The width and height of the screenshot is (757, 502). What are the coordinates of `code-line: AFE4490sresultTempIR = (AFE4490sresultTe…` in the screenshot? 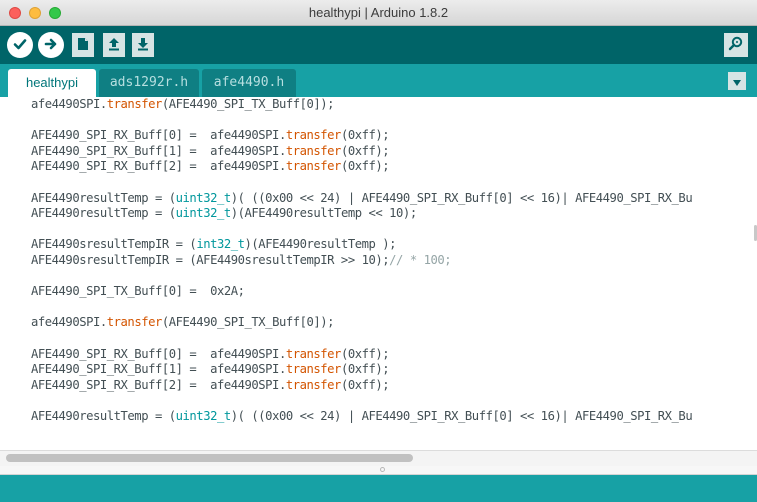 It's located at (361, 261).